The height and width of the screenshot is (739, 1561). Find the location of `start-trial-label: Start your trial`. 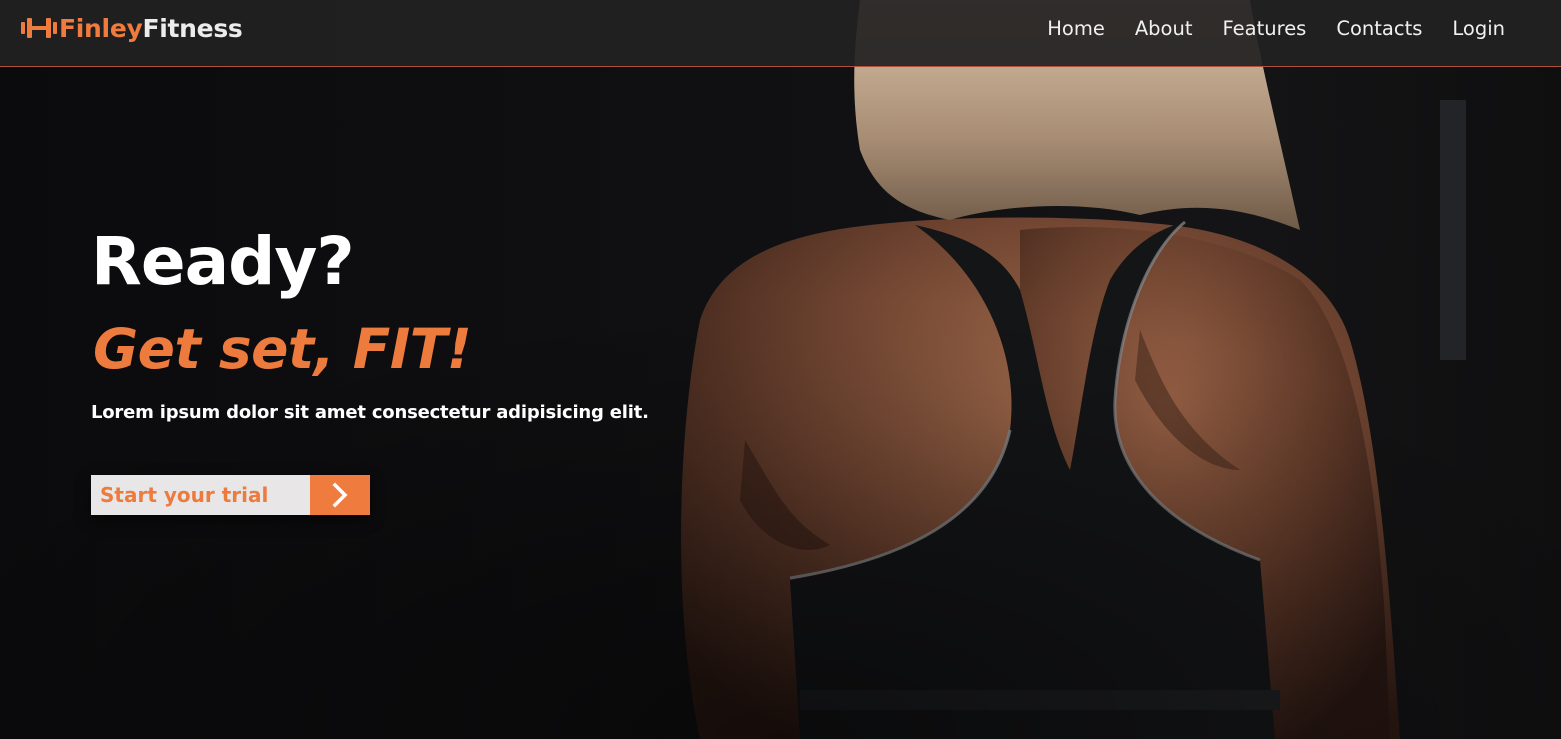

start-trial-label: Start your trial is located at coordinates (200, 495).